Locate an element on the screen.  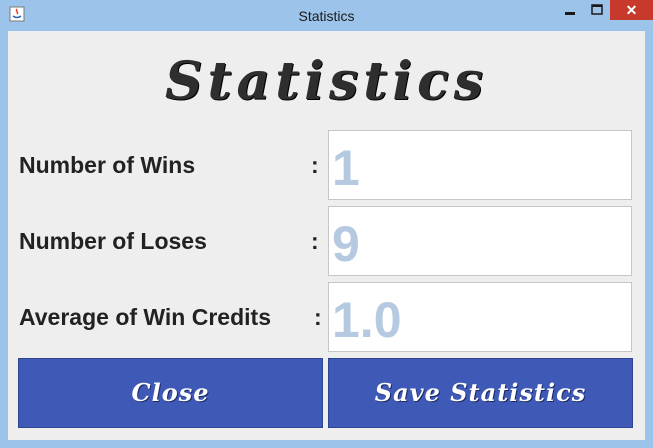
close-icon: ✕ is located at coordinates (631, 10).